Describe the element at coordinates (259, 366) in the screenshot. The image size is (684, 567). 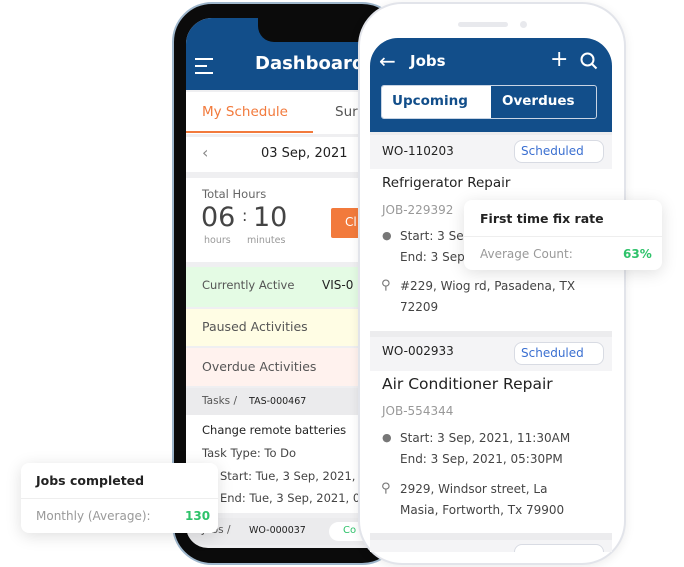
I see `row-label: Overdue Activities` at that location.